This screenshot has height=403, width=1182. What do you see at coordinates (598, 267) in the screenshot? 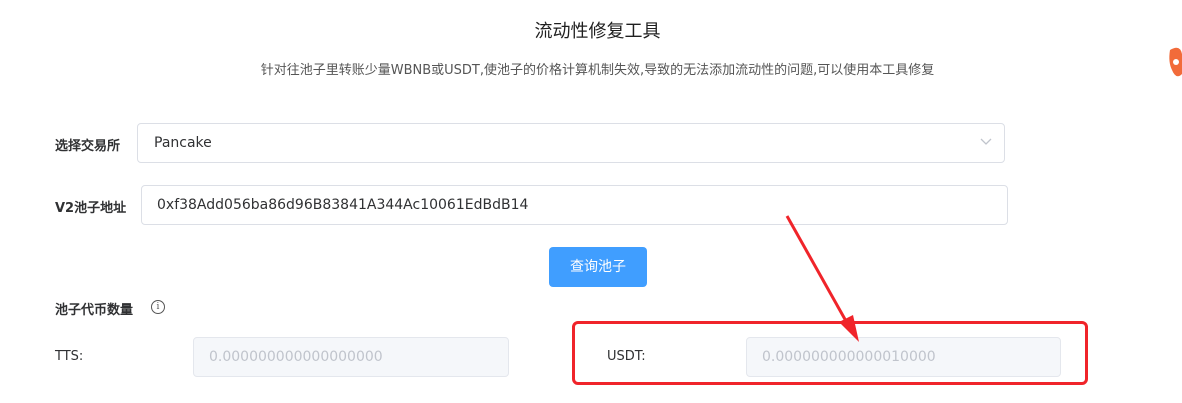
I see `query-pool-button: 查询池子` at bounding box center [598, 267].